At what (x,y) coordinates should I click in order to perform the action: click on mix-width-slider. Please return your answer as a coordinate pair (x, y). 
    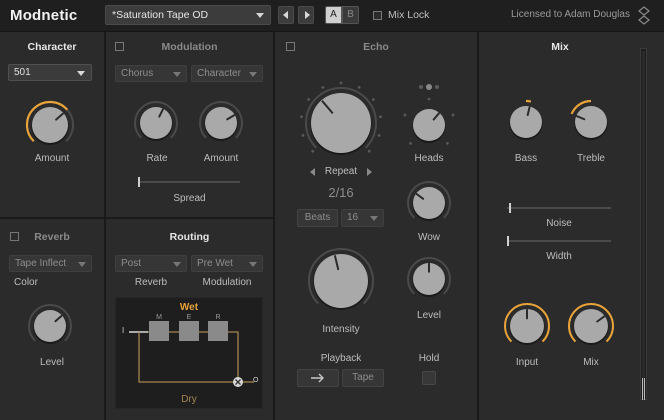
    Looking at the image, I should click on (559, 241).